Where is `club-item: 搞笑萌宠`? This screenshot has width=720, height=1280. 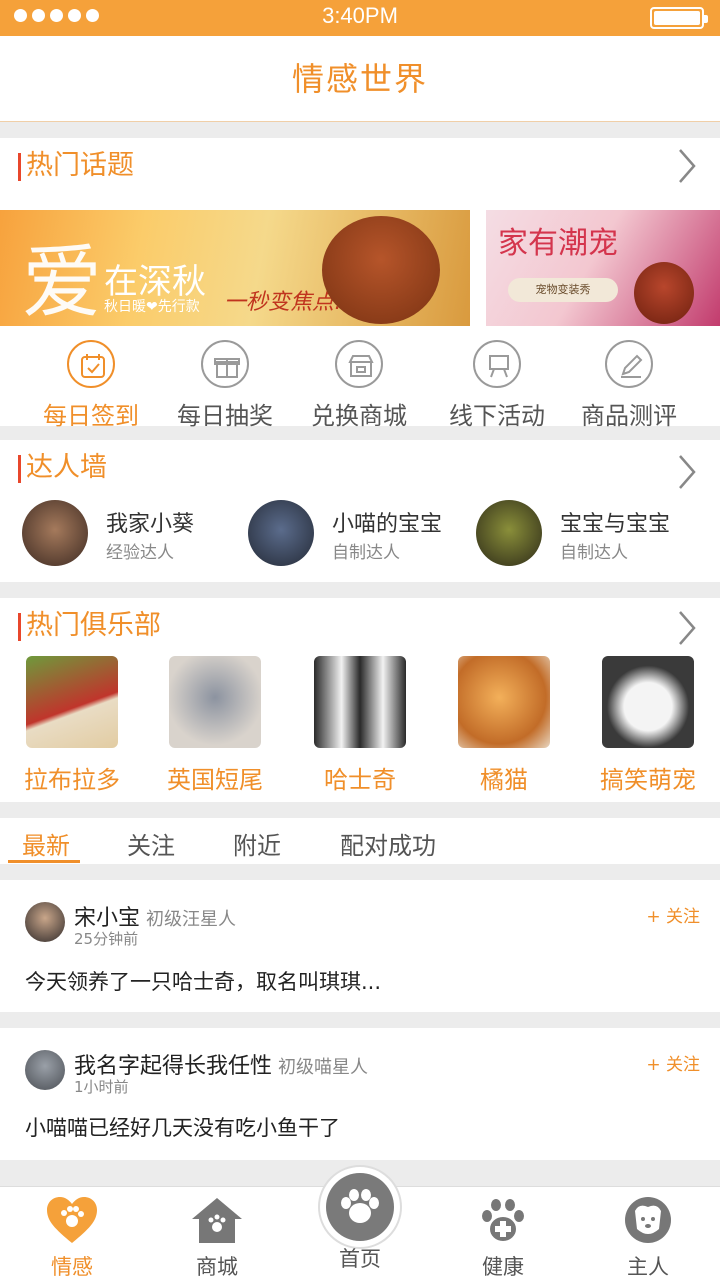
club-item: 搞笑萌宠 is located at coordinates (648, 725).